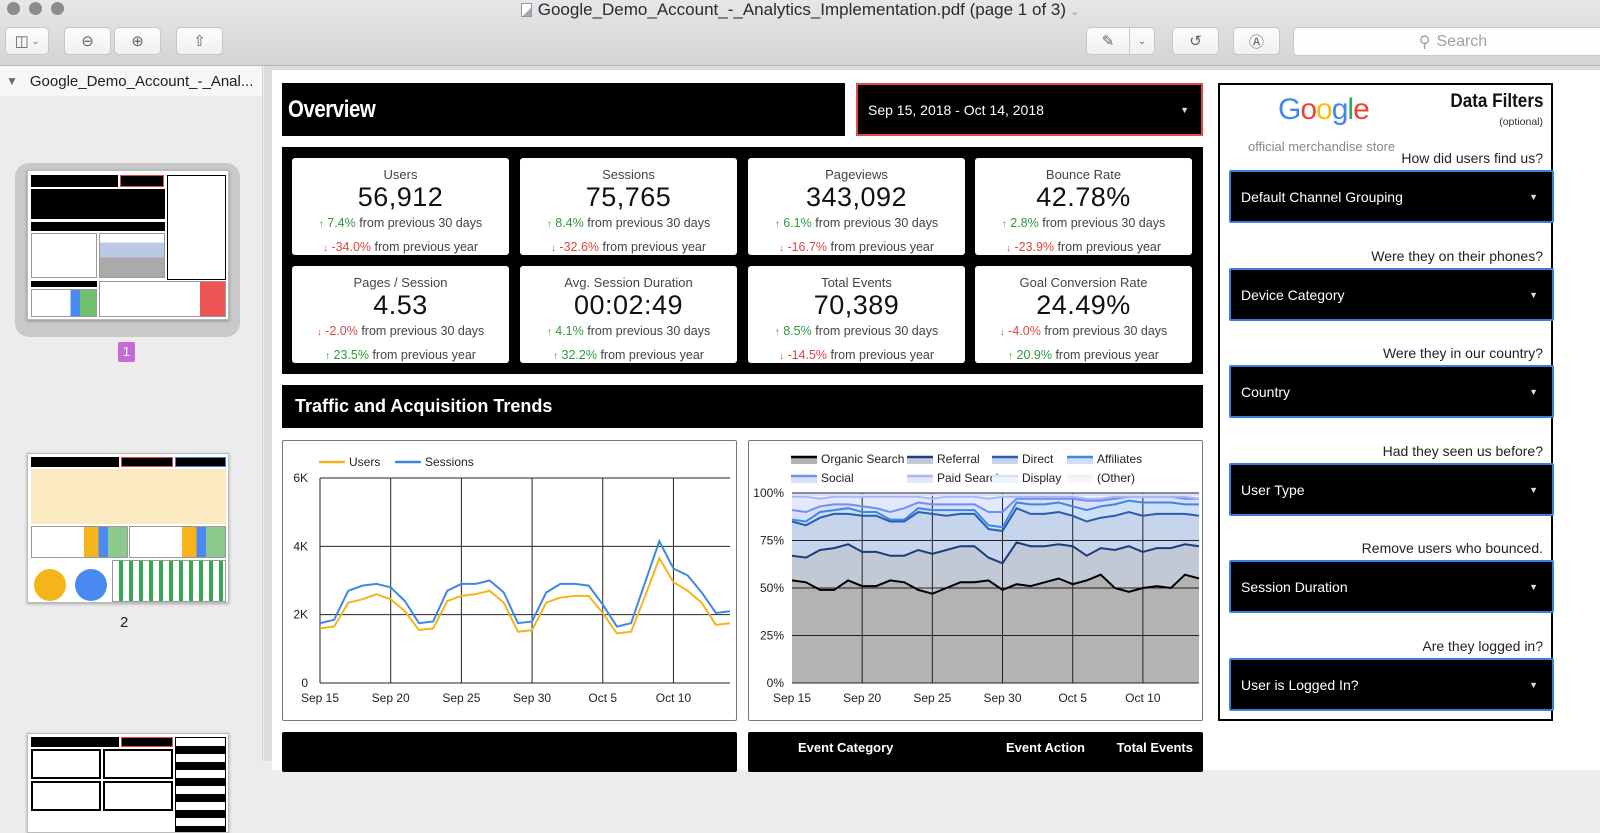 The width and height of the screenshot is (1600, 833). What do you see at coordinates (509, 752) in the screenshot?
I see `top-pages-header` at bounding box center [509, 752].